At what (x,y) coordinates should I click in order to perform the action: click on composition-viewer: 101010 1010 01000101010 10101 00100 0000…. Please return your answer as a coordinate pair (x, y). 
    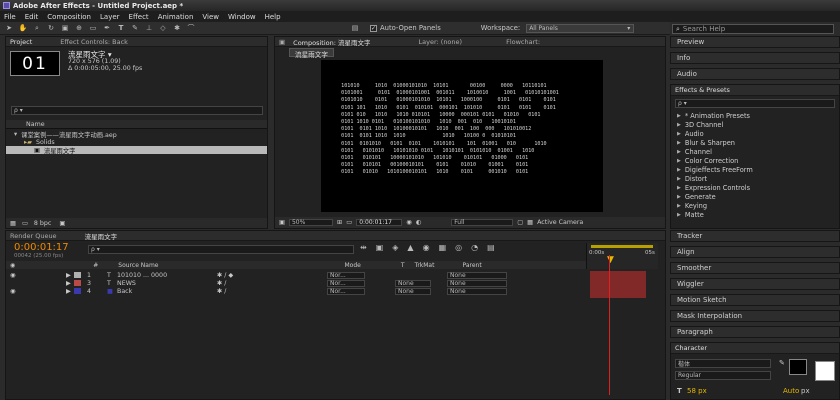
    Looking at the image, I should click on (462, 136).